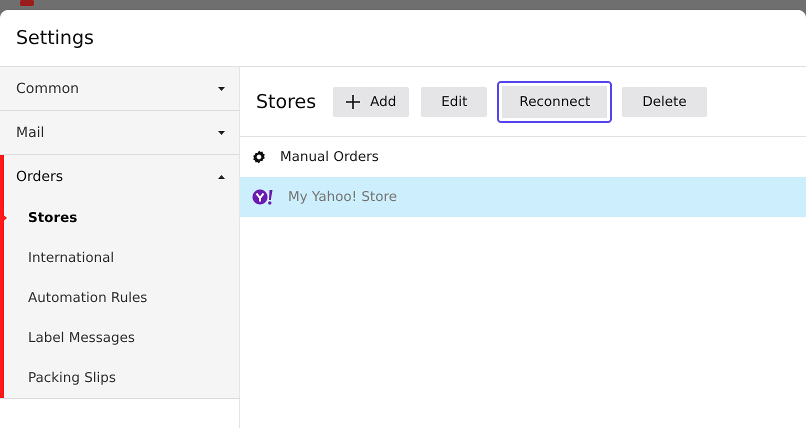 The height and width of the screenshot is (428, 806). Describe the element at coordinates (119, 132) in the screenshot. I see `sidebar-item: Mail` at that location.